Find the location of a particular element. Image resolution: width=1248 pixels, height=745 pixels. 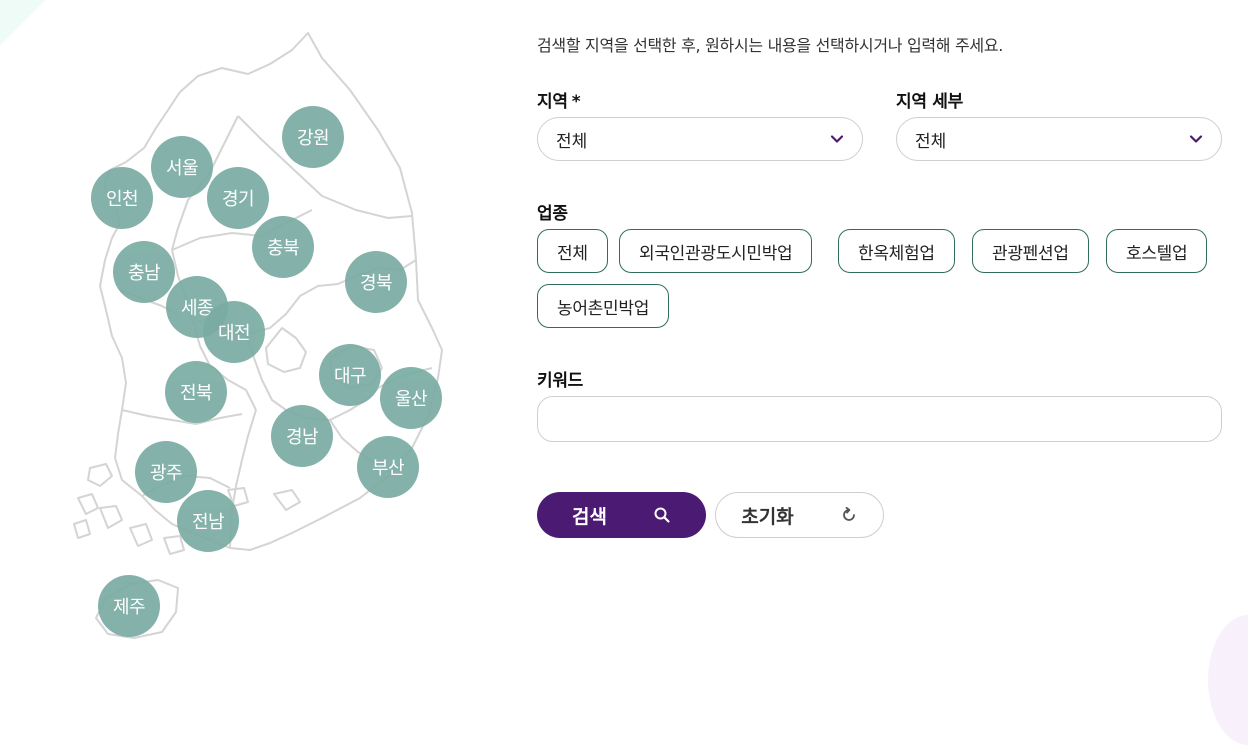

region-jeju: 제주 is located at coordinates (129, 606).